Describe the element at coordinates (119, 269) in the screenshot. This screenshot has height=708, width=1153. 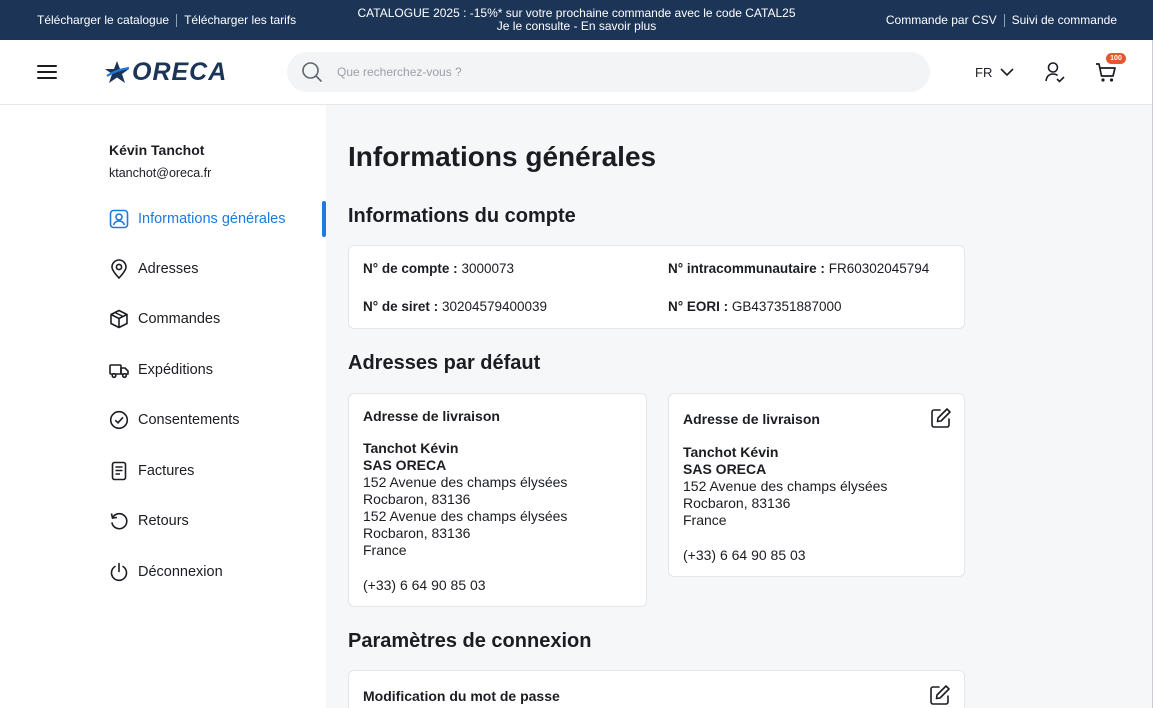
I see `map-pin-icon` at that location.